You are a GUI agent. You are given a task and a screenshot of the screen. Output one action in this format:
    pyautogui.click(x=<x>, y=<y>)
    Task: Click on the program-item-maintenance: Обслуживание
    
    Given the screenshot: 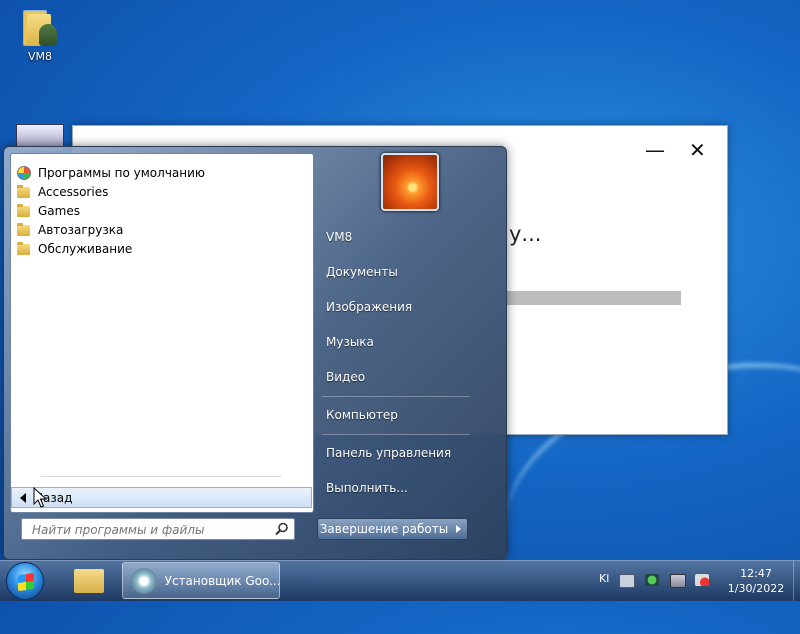 What is the action you would take?
    pyautogui.click(x=74, y=249)
    